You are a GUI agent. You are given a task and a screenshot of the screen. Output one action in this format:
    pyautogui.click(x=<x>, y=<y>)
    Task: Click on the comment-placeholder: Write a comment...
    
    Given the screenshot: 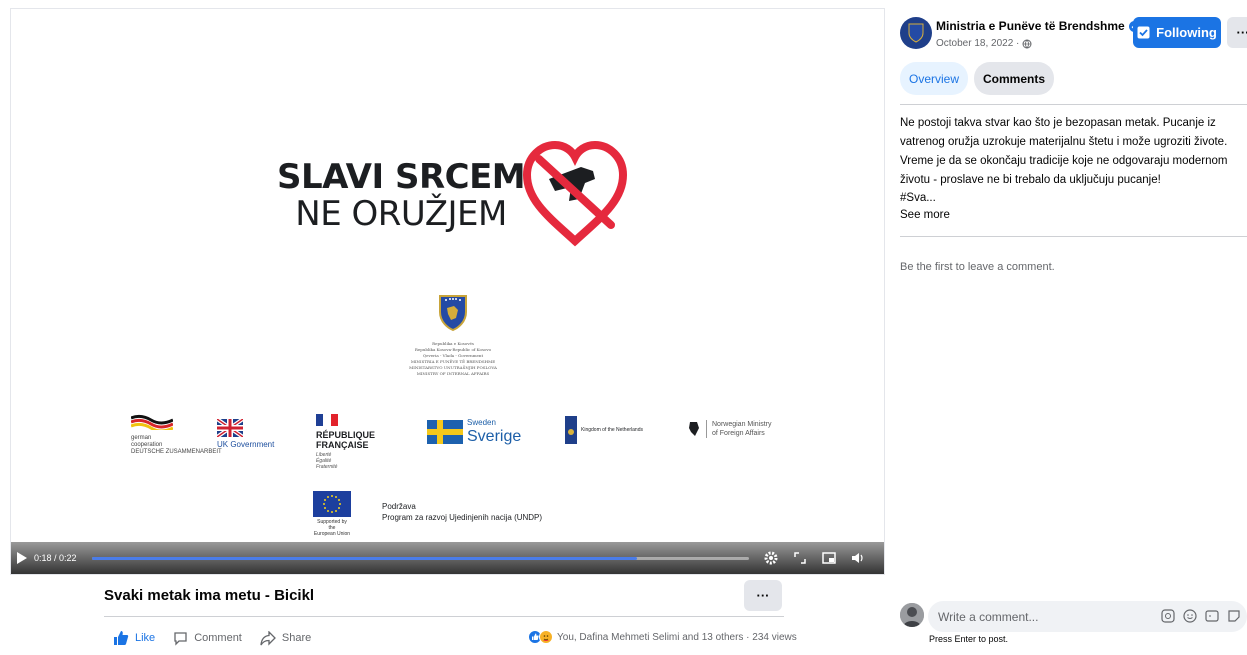 What is the action you would take?
    pyautogui.click(x=988, y=616)
    